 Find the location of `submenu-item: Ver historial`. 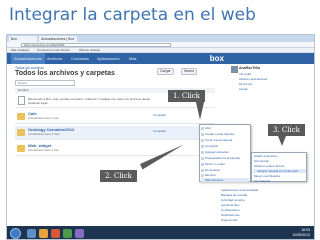

submenu-item: Ver historial is located at coordinates (262, 181).